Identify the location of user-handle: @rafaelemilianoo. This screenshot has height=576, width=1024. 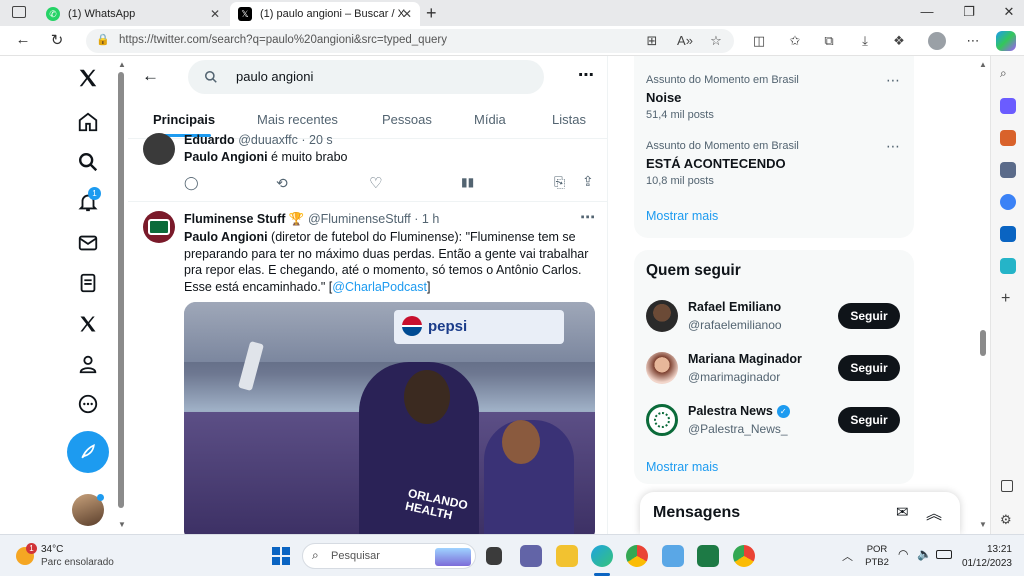
(735, 325).